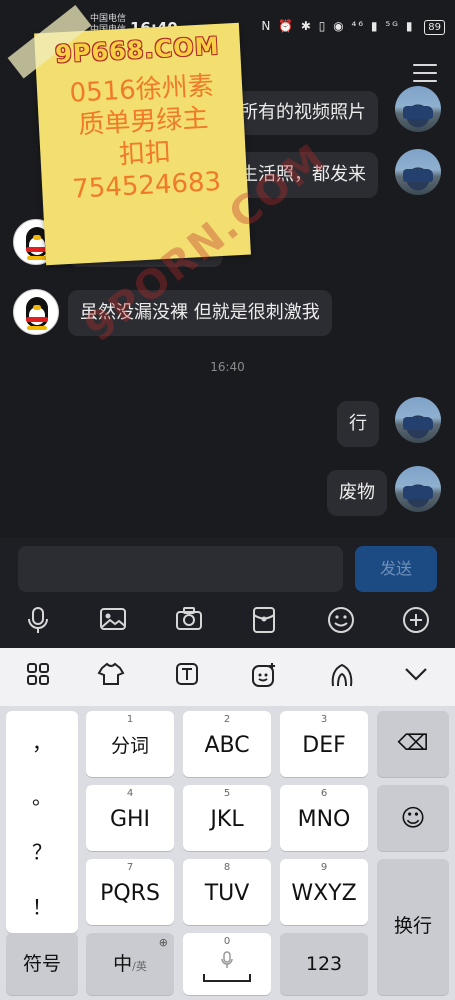  I want to click on red-packet-icon, so click(264, 621).